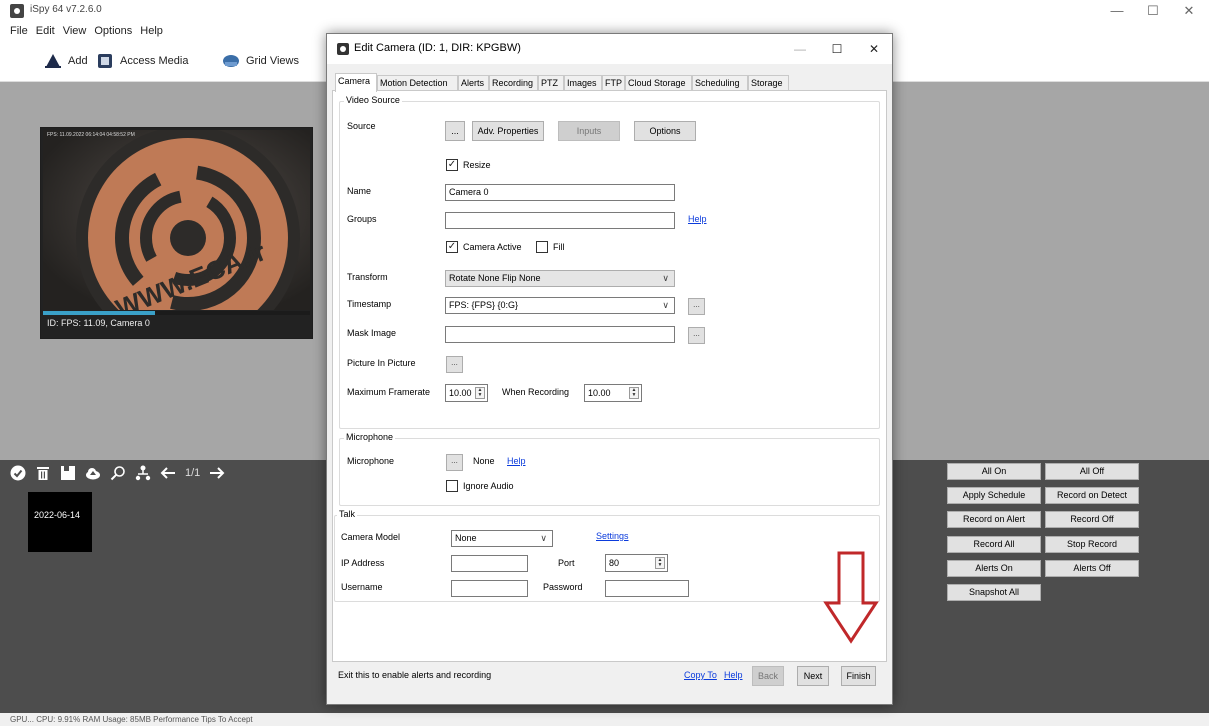 This screenshot has height=726, width=1209. Describe the element at coordinates (93, 473) in the screenshot. I see `cloud-upload-icon` at that location.